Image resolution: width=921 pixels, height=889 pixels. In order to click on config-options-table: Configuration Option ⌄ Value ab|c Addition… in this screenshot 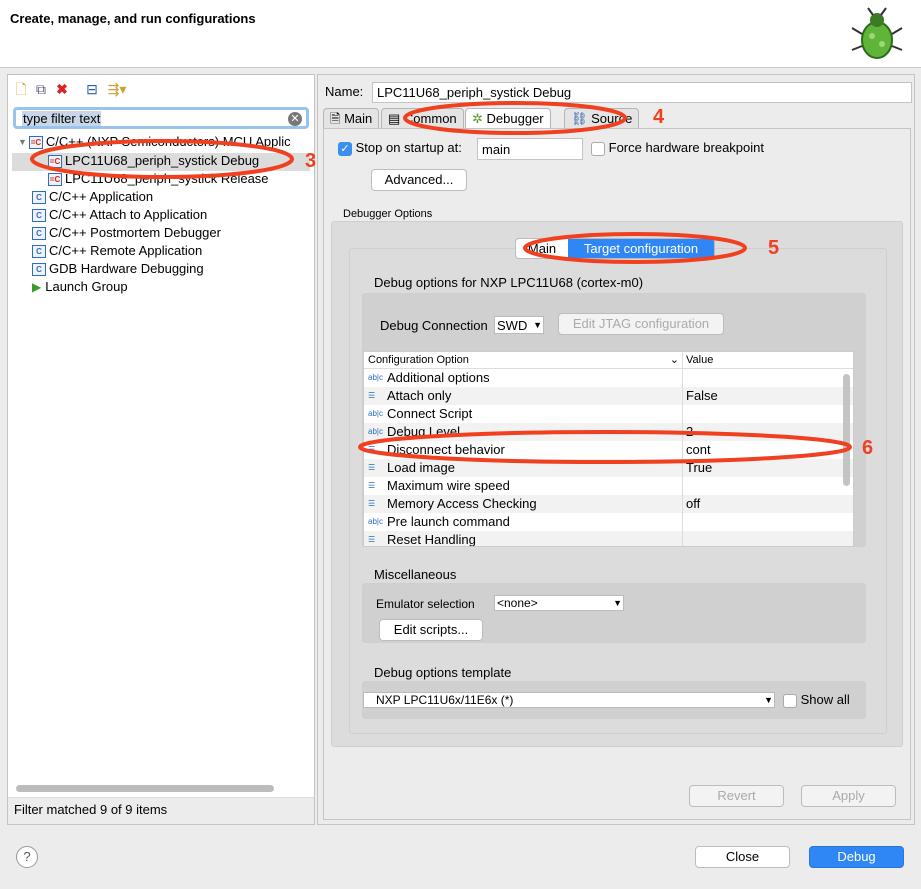, I will do `click(608, 449)`.